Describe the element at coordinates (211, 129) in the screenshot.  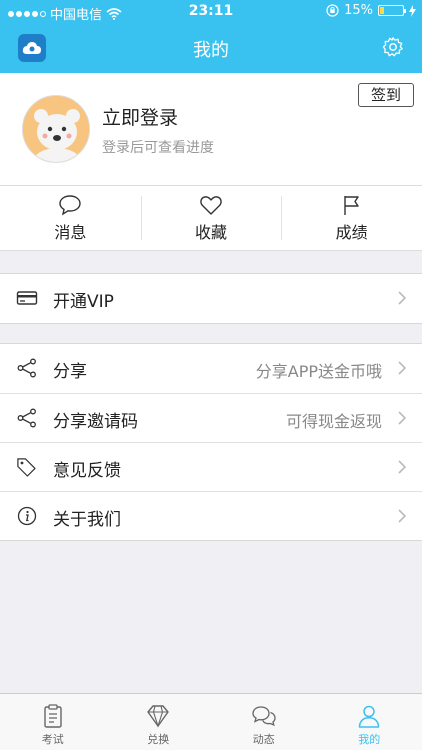
I see `profile-card: 立即登录 登录后可查看进度 签到` at that location.